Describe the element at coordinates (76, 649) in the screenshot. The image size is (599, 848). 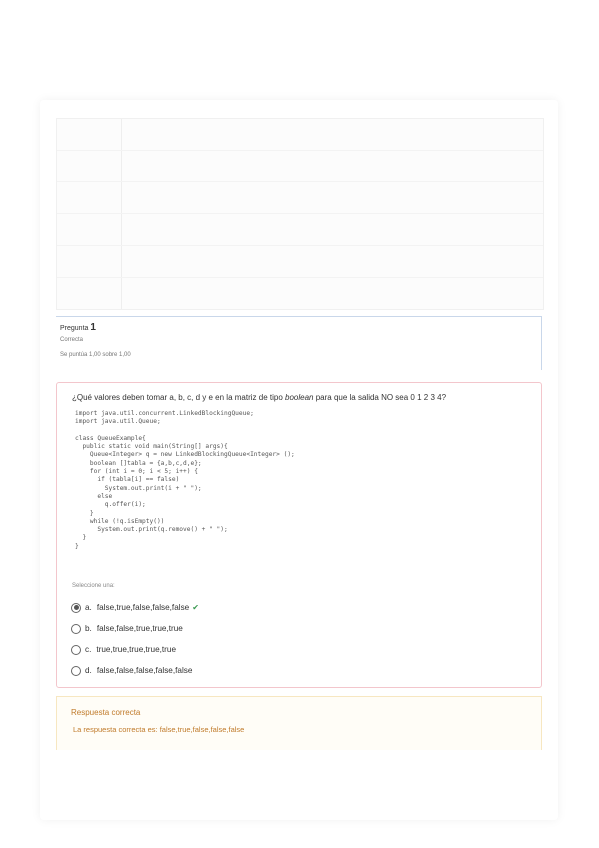
I see `radio-c` at that location.